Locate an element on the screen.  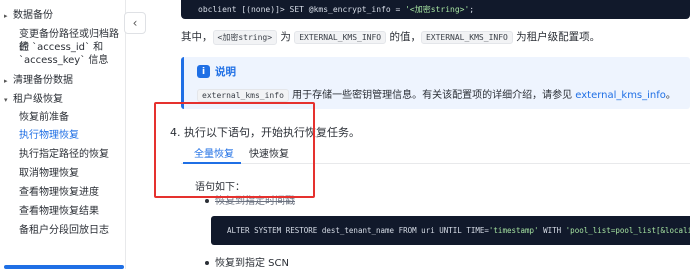
inline-code: <加密string> is located at coordinates (245, 37).